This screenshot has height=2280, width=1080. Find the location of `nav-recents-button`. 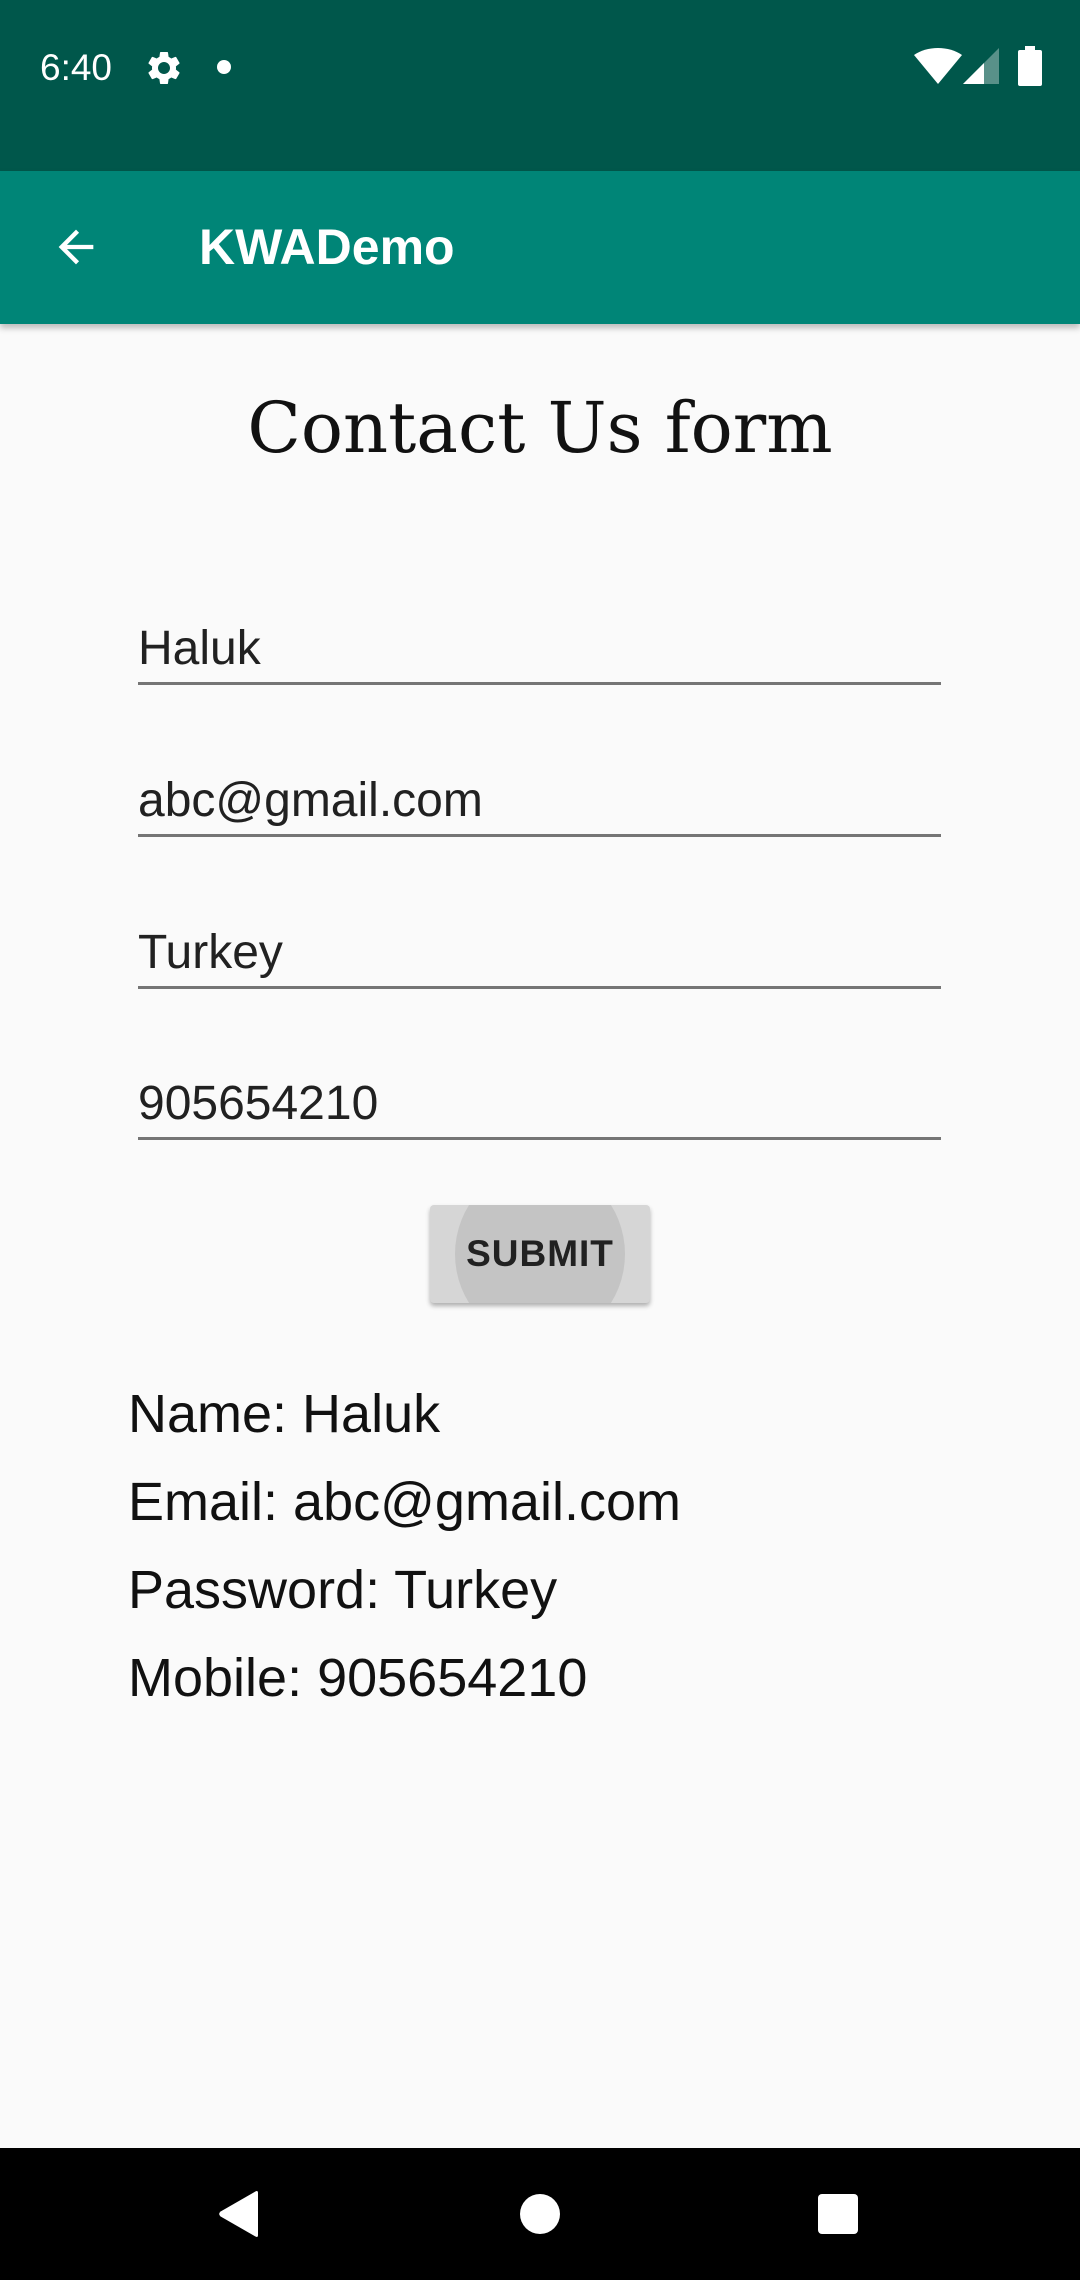

nav-recents-button is located at coordinates (838, 2214).